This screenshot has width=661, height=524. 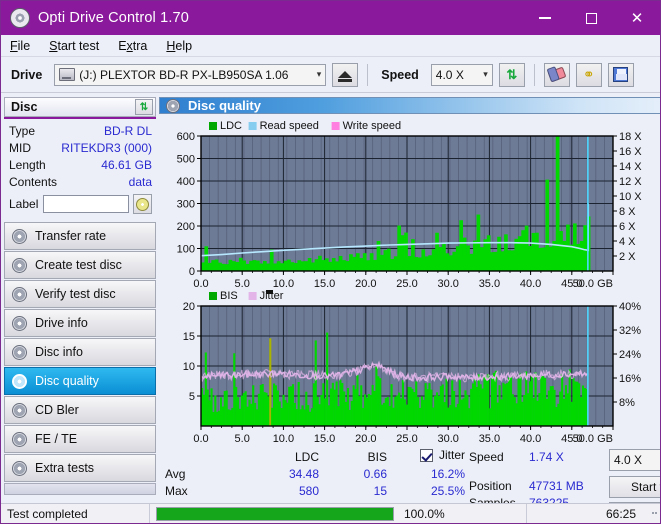 I want to click on progress-bar, so click(x=275, y=513).